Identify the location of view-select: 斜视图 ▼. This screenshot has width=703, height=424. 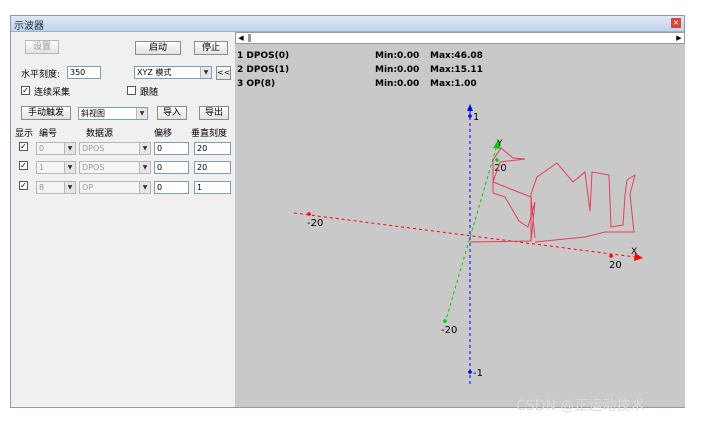
(113, 113).